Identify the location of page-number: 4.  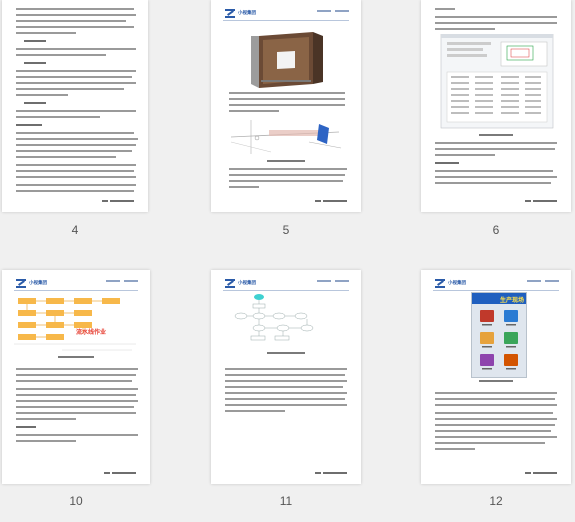
(75, 230).